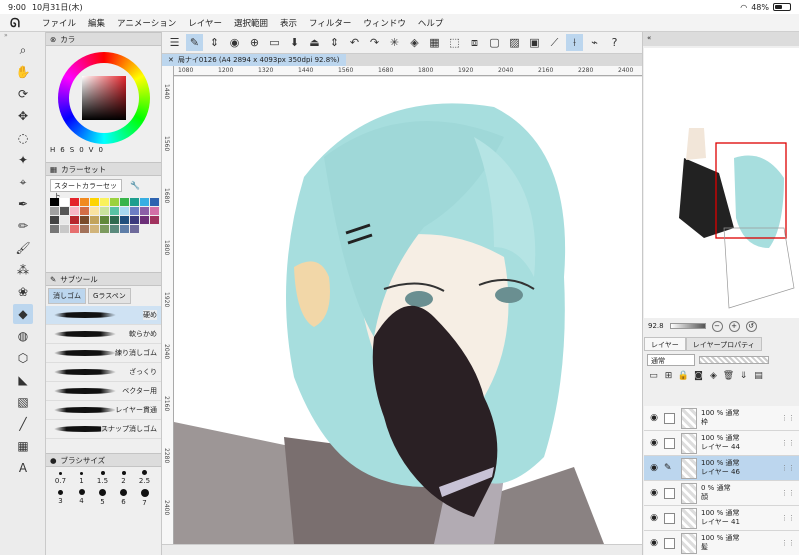  I want to click on undo-icon: ↶, so click(354, 42).